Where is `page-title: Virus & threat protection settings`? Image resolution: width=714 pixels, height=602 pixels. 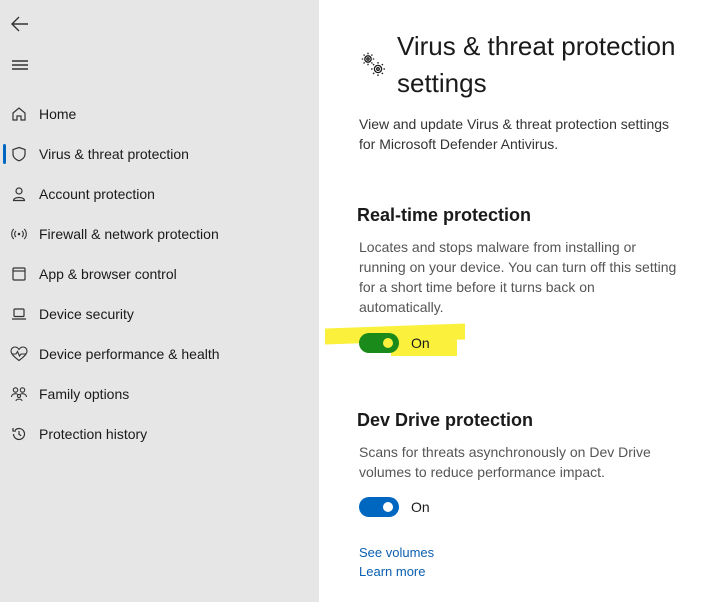 page-title: Virus & threat protection settings is located at coordinates (536, 64).